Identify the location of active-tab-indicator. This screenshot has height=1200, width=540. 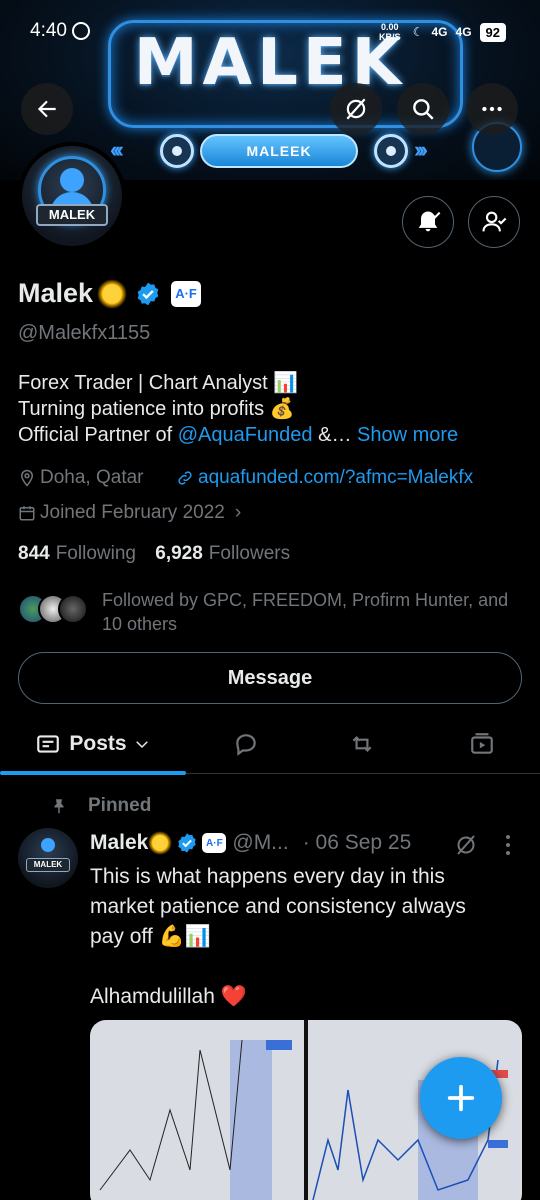
(93, 773).